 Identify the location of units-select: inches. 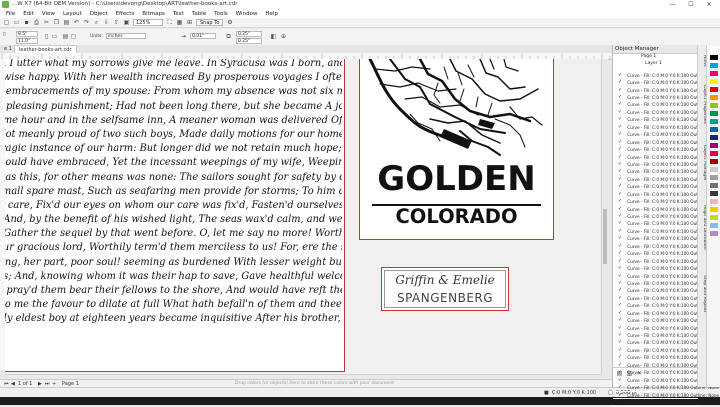
(126, 36).